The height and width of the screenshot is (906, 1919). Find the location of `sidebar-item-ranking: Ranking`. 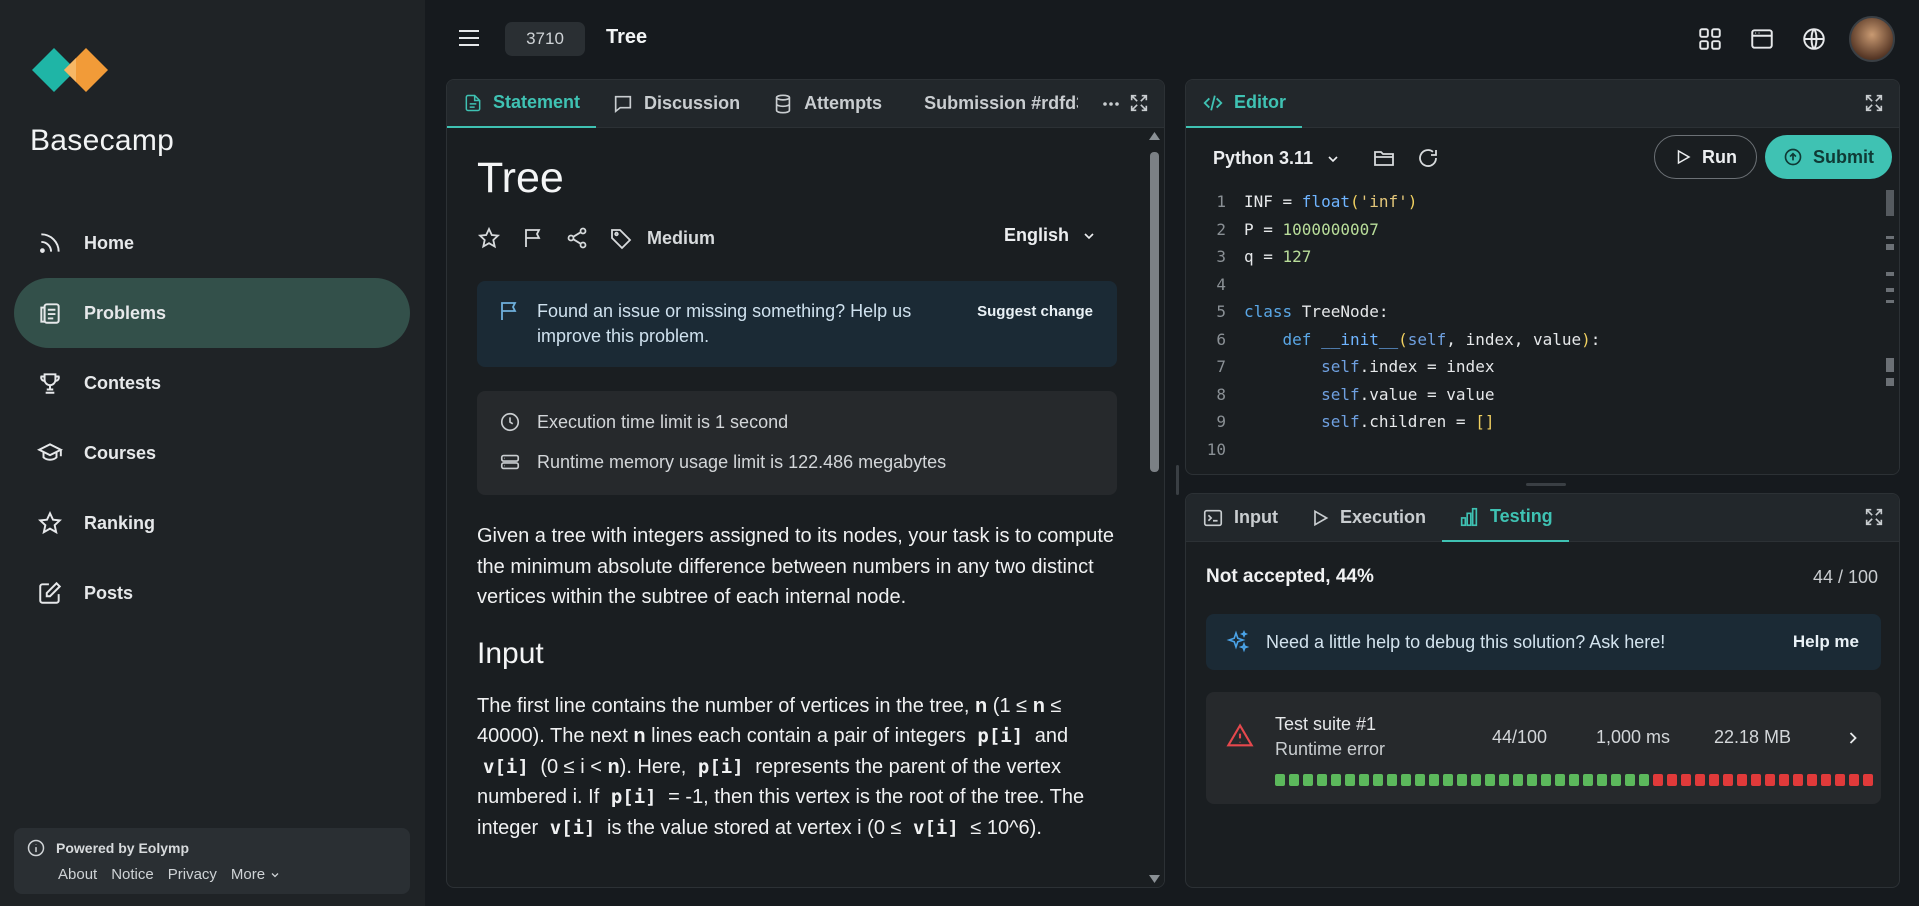

sidebar-item-ranking: Ranking is located at coordinates (212, 523).